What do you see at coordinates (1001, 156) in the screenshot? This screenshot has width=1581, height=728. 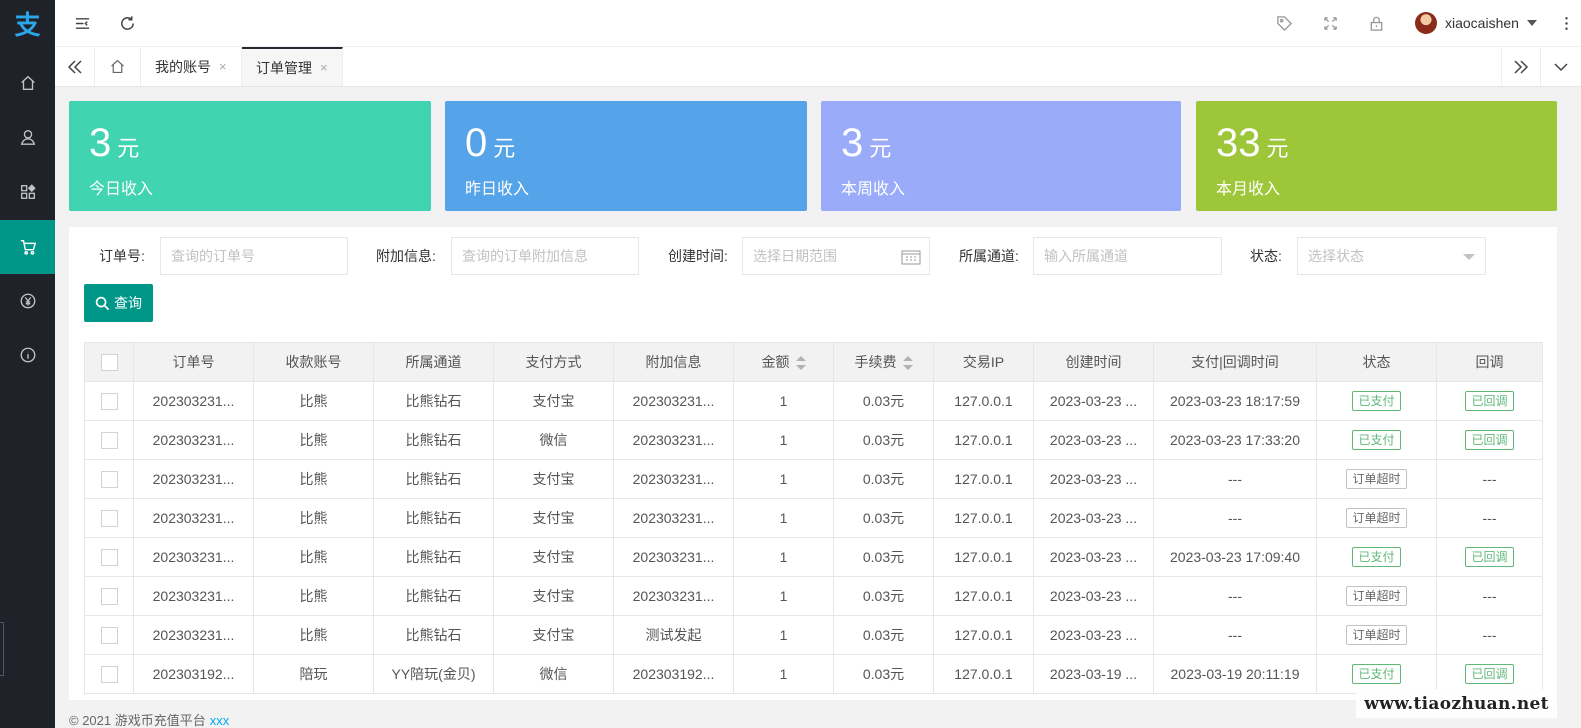 I see `stat-card-week: 3元 本周收入` at bounding box center [1001, 156].